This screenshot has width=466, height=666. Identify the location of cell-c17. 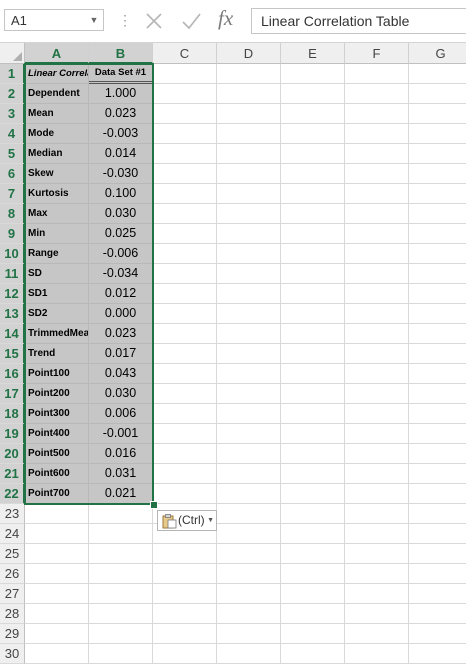
(185, 394).